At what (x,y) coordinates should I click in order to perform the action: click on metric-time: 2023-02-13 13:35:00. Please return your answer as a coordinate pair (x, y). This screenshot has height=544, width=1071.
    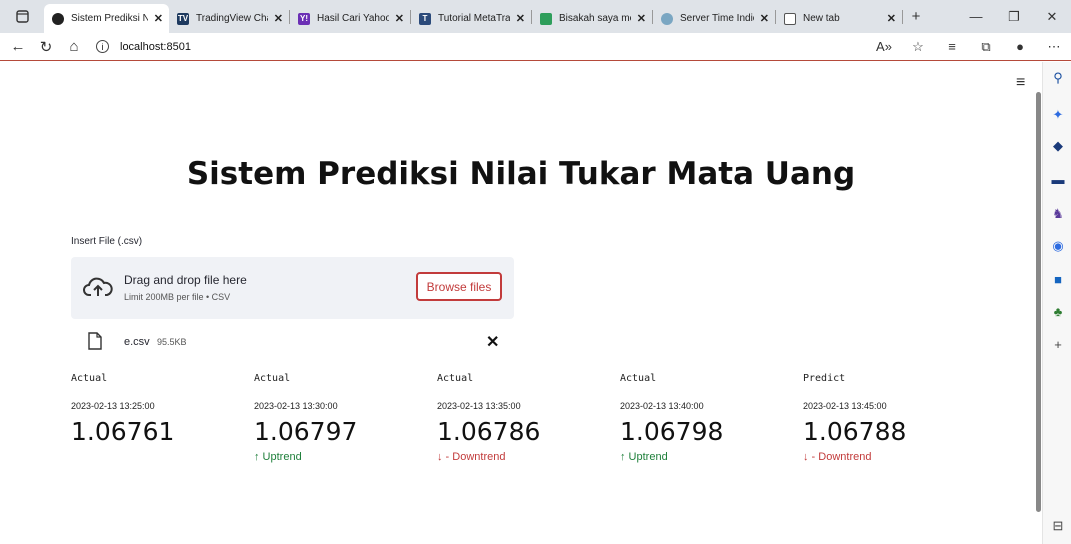
    Looking at the image, I should click on (479, 406).